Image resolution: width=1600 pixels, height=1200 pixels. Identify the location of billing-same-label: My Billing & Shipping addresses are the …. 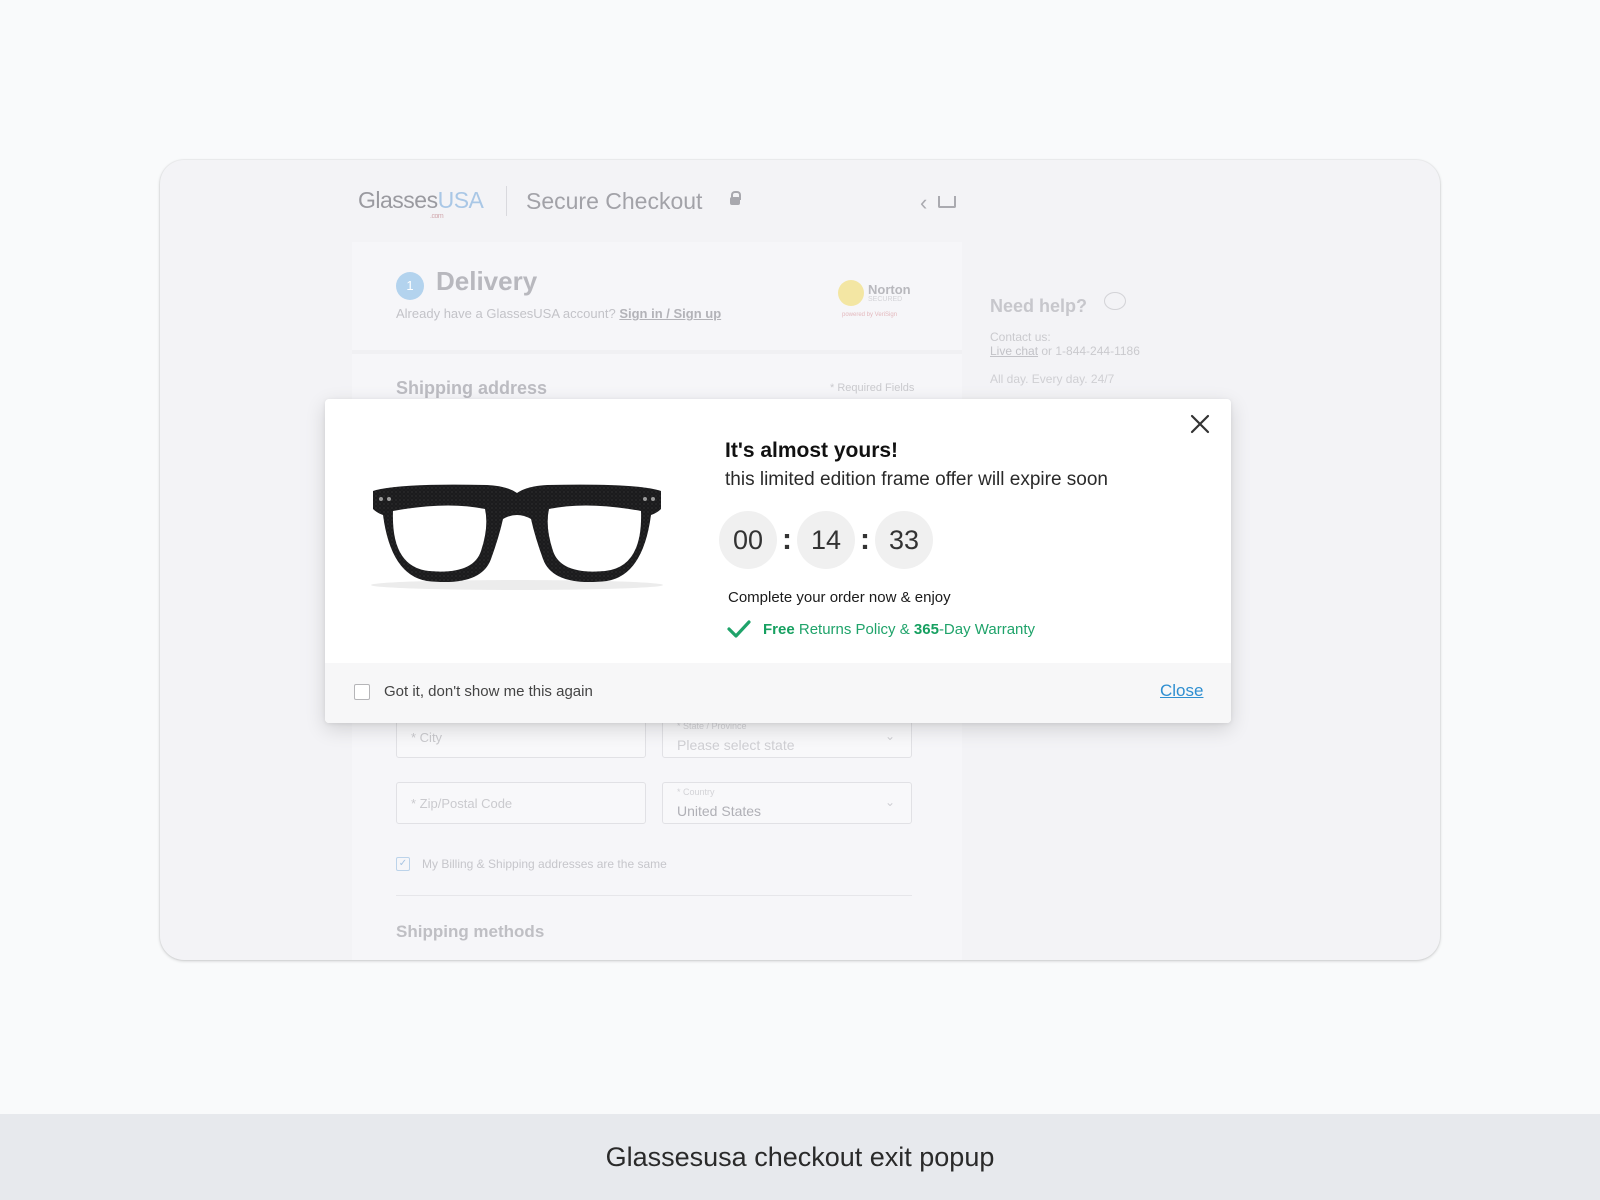
(544, 864).